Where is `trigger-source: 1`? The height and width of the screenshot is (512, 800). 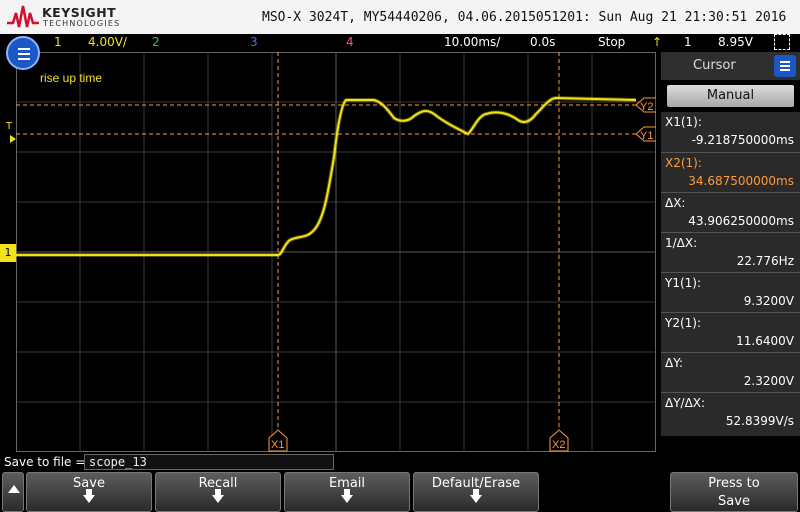 trigger-source: 1 is located at coordinates (688, 42).